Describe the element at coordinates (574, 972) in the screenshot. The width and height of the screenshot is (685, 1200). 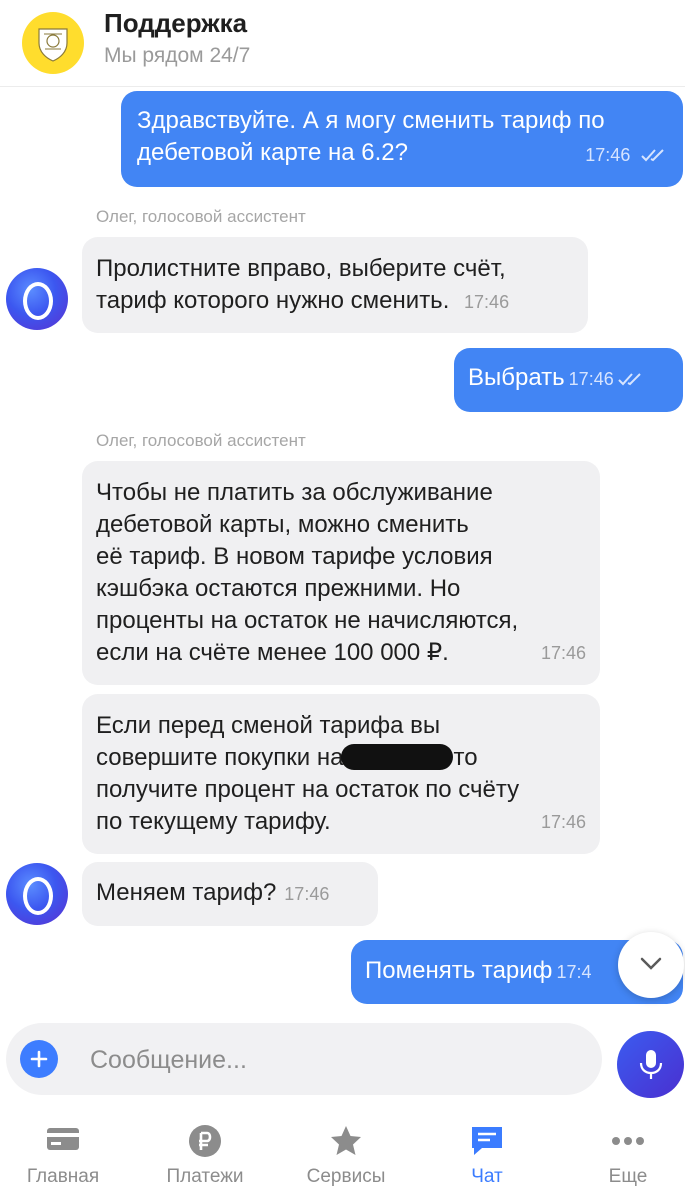
I see `message-time: 17:4` at that location.